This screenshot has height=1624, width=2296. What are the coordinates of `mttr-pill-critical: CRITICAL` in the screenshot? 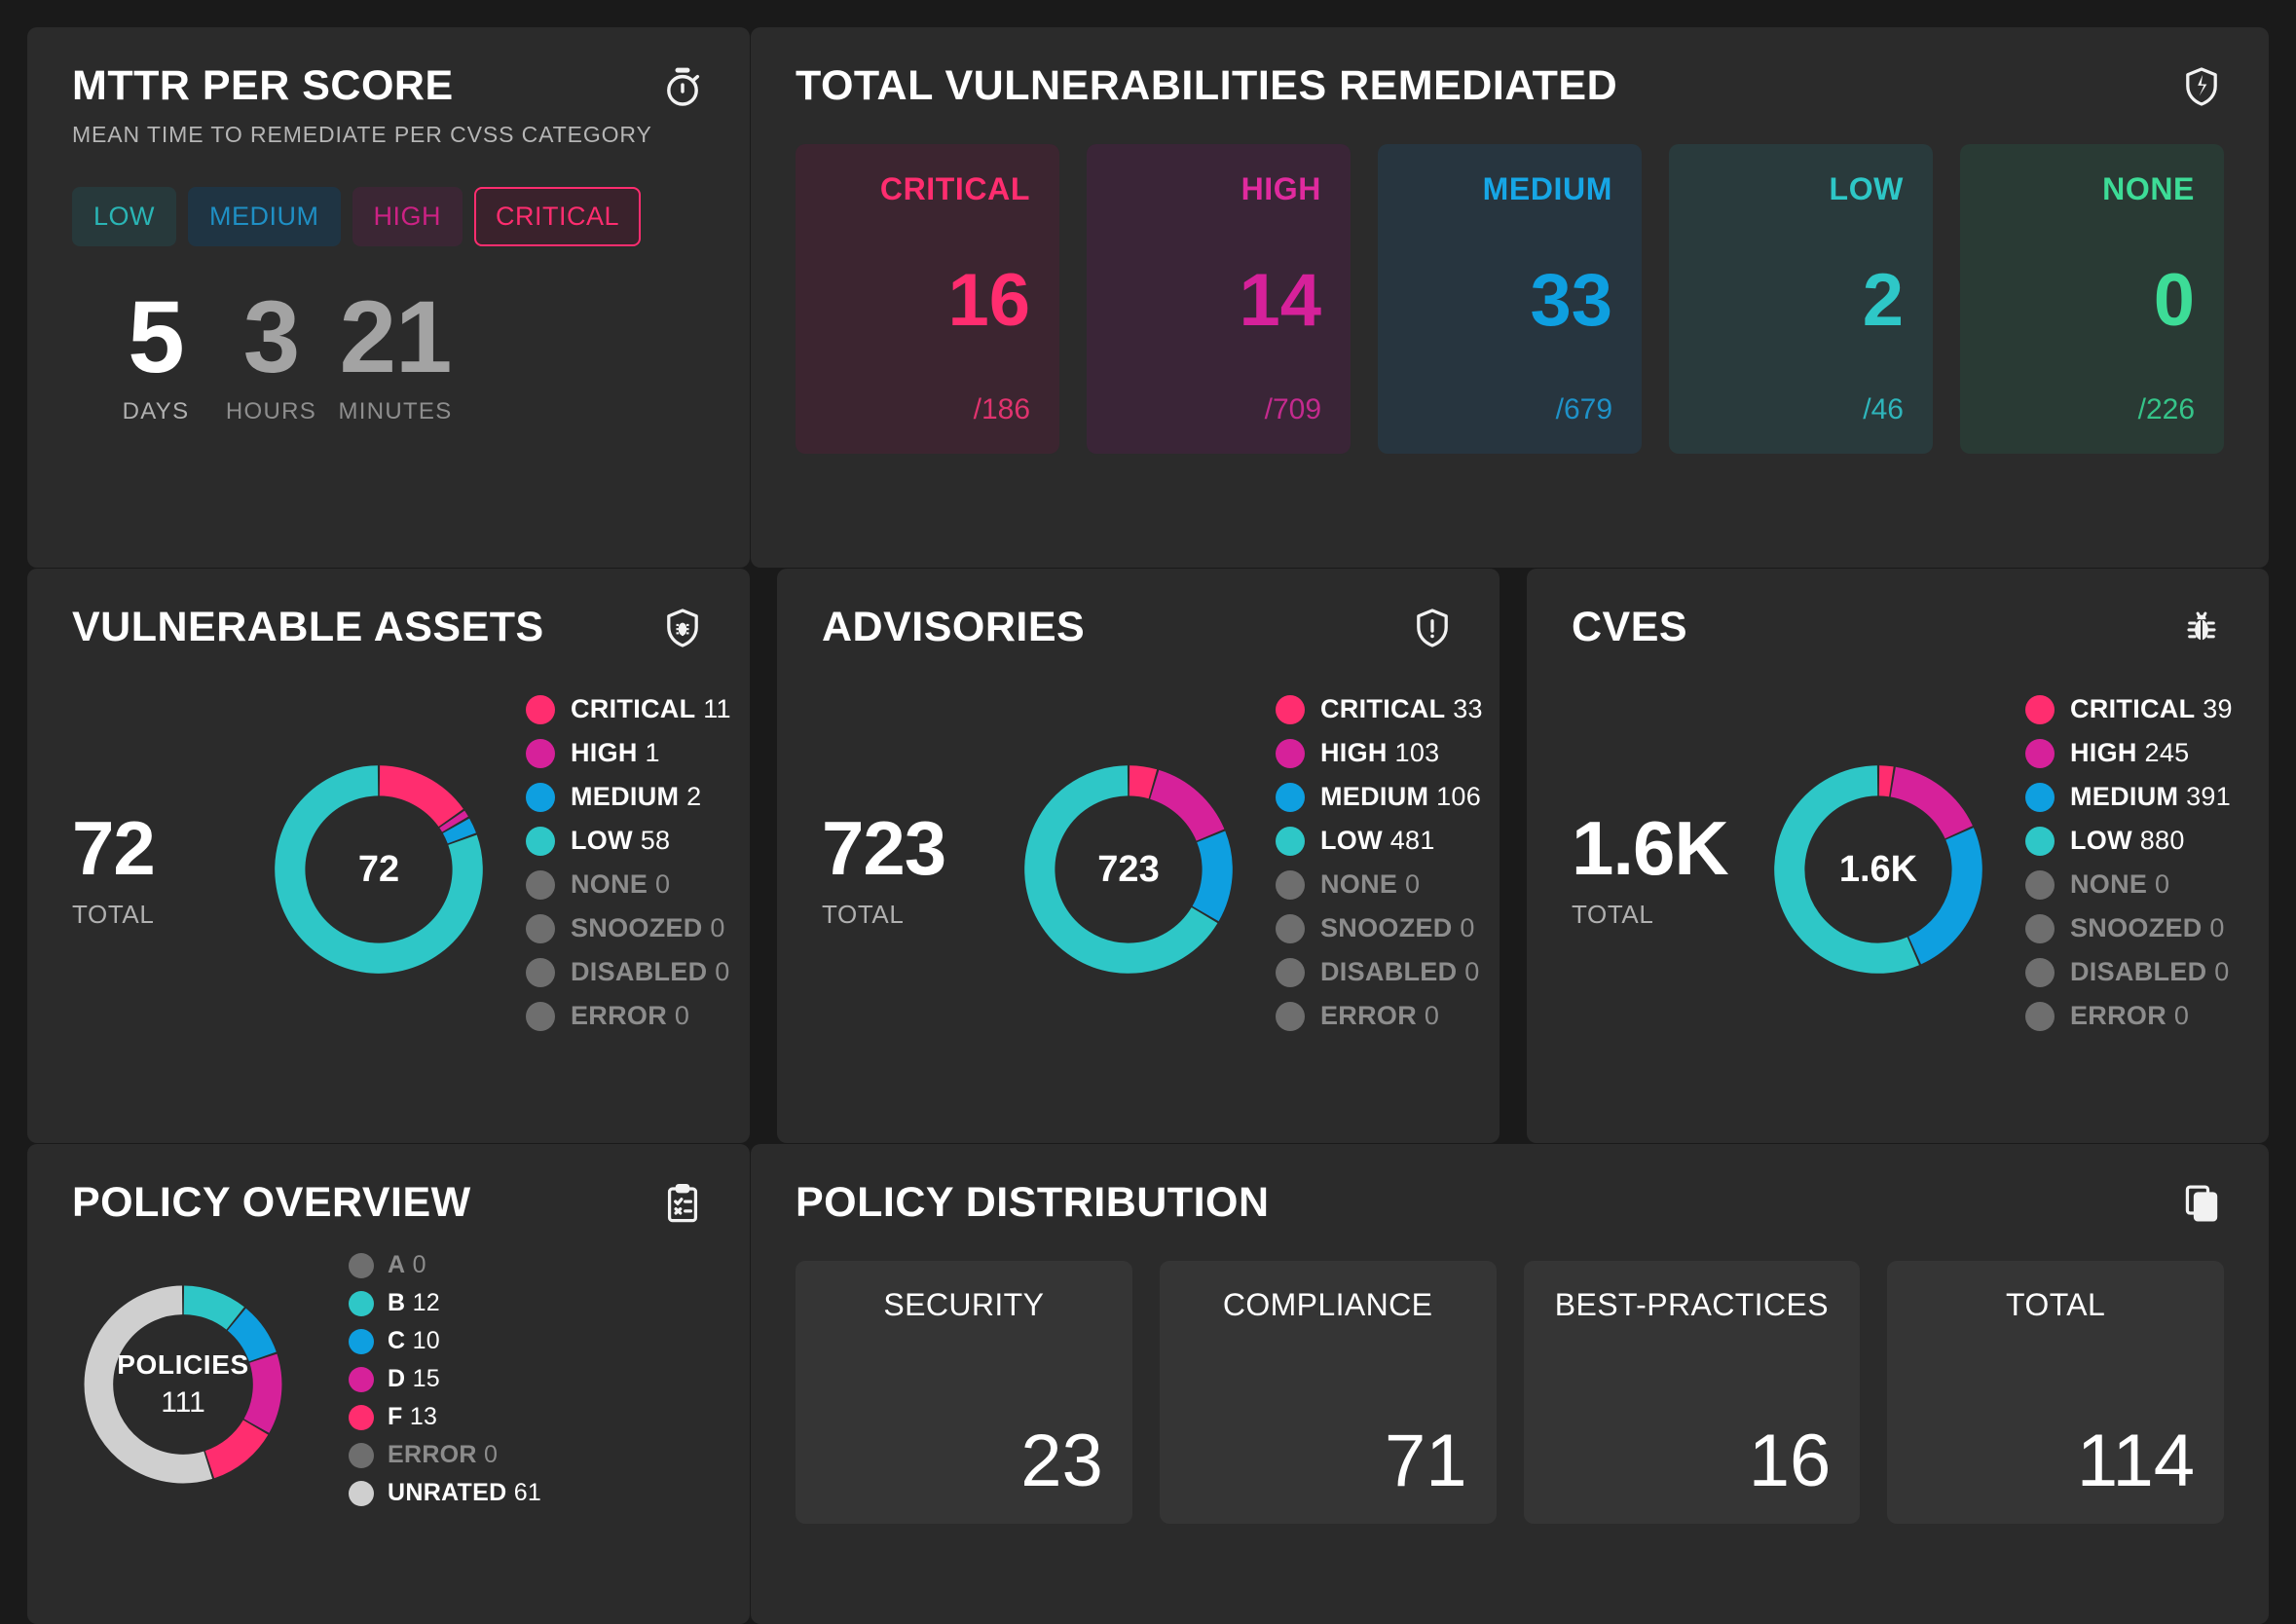 It's located at (558, 217).